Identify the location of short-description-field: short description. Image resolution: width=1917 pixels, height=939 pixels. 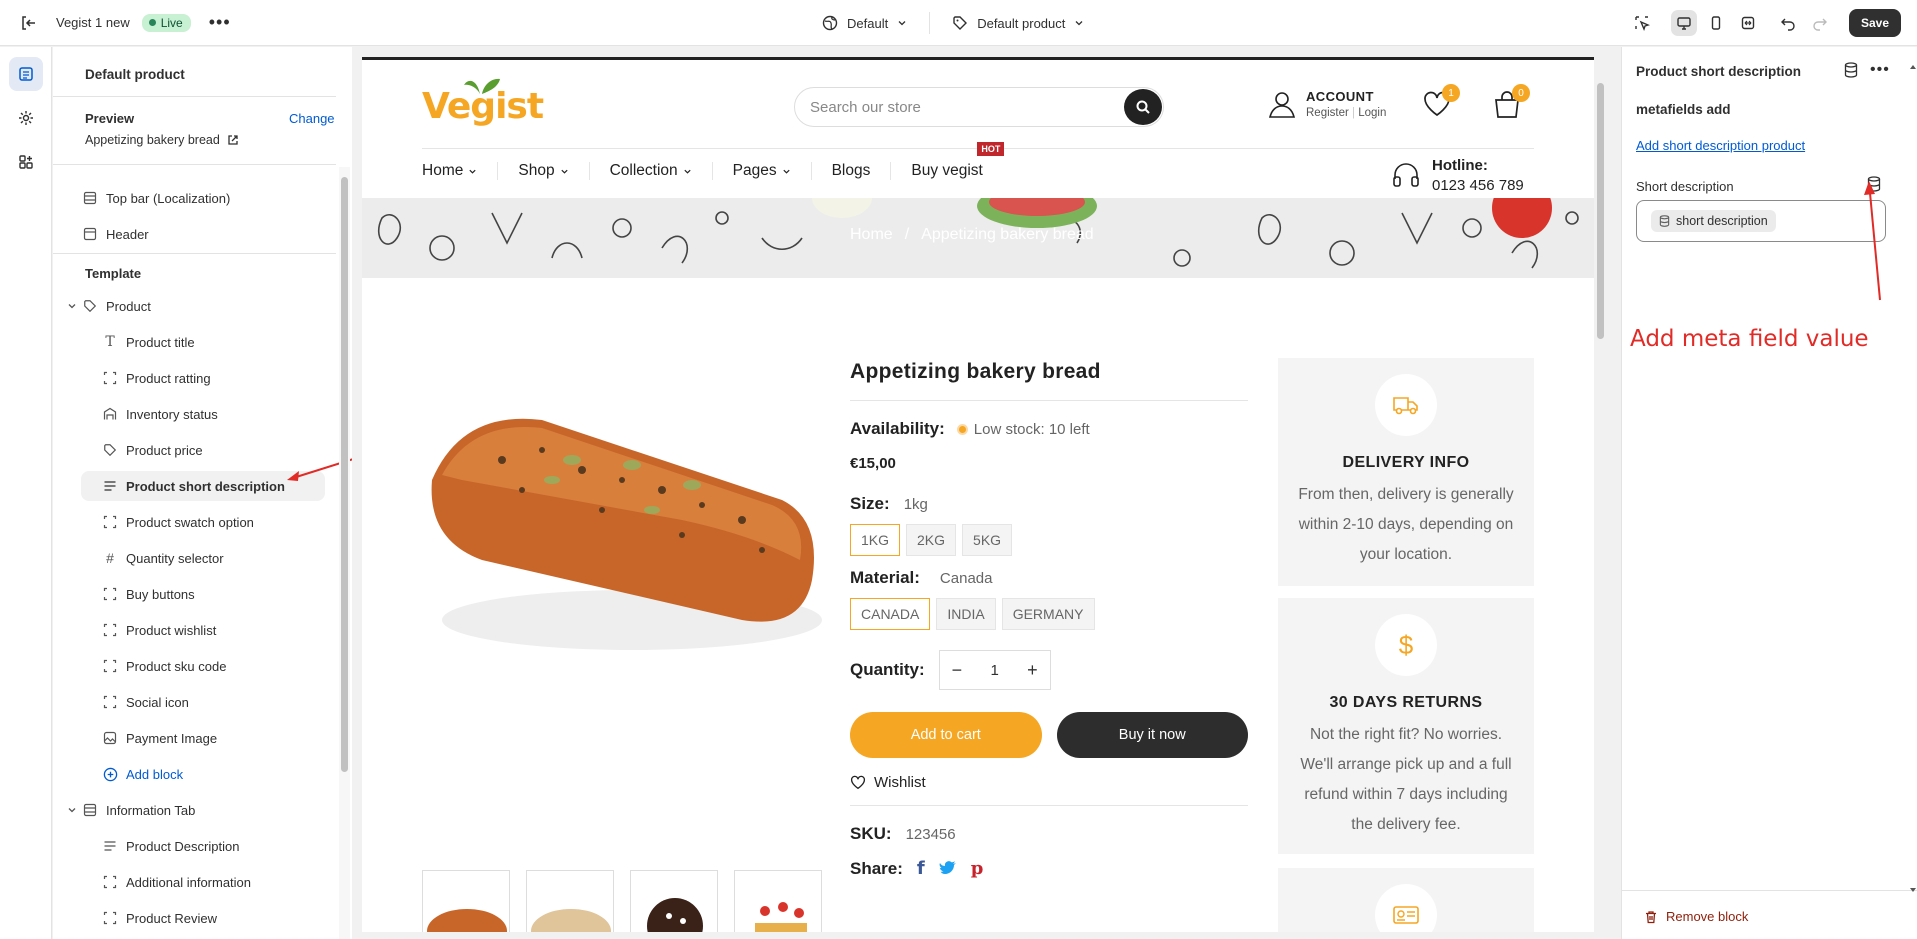
(1761, 221).